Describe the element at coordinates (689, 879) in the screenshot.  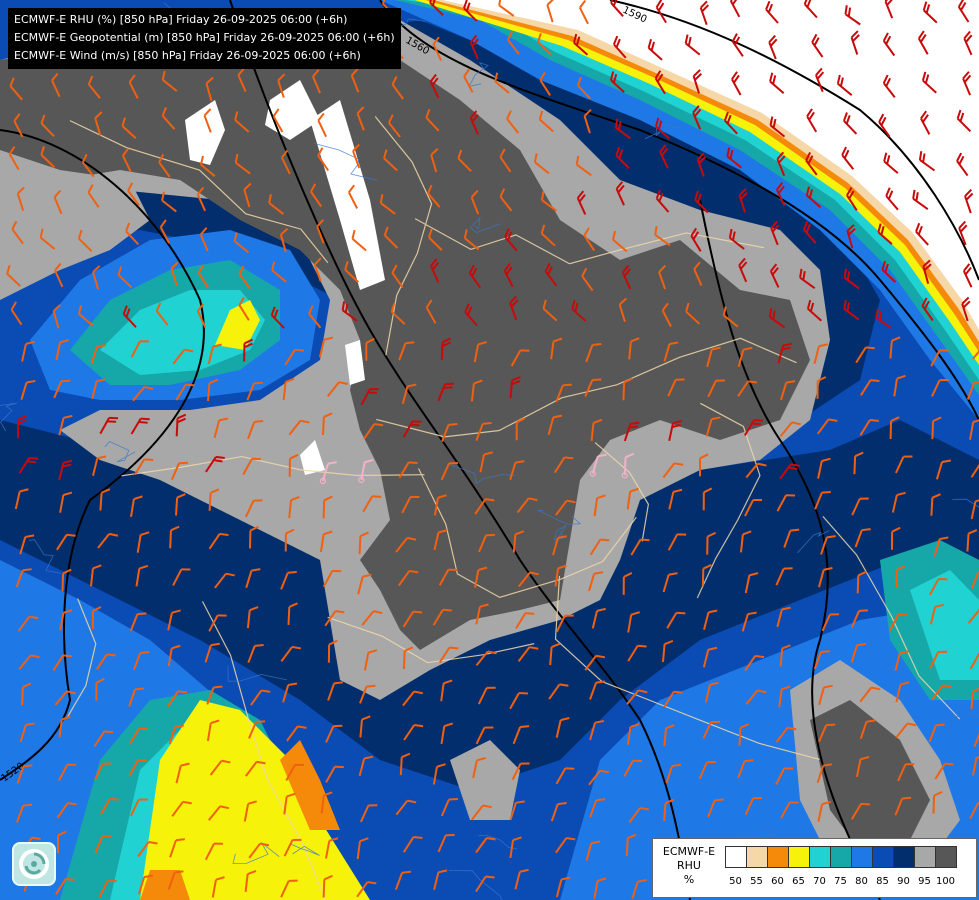
I see `legend-title-unit: %` at that location.